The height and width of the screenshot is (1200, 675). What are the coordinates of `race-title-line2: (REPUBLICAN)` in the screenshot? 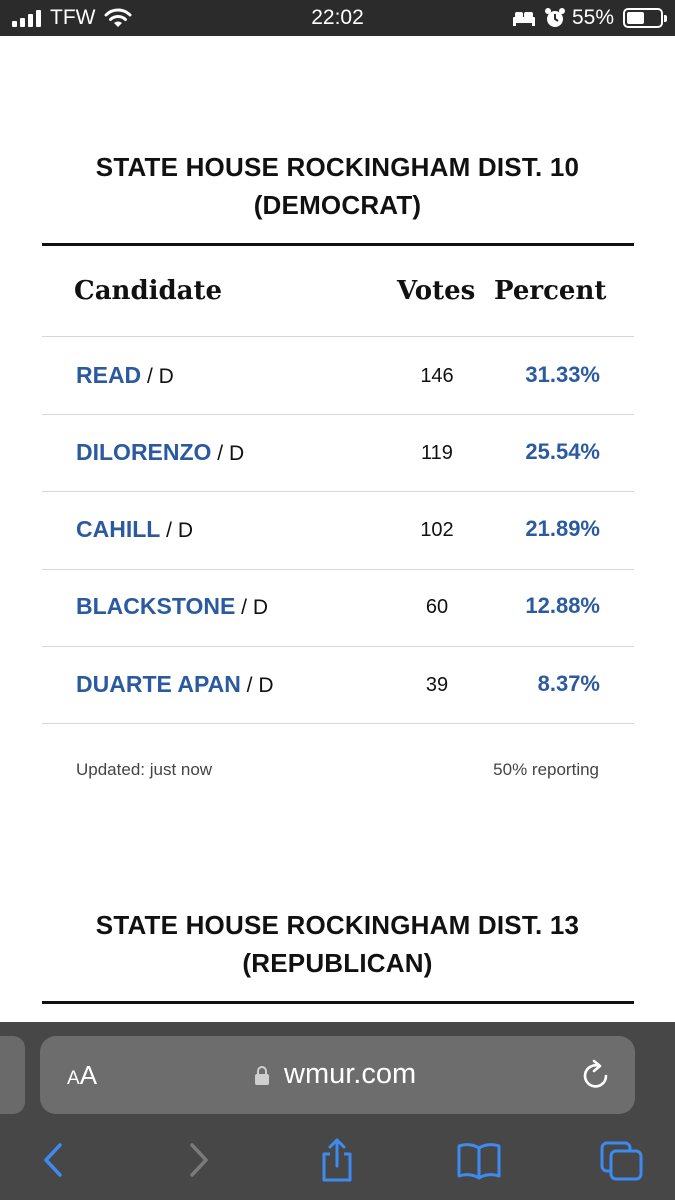 It's located at (337, 963).